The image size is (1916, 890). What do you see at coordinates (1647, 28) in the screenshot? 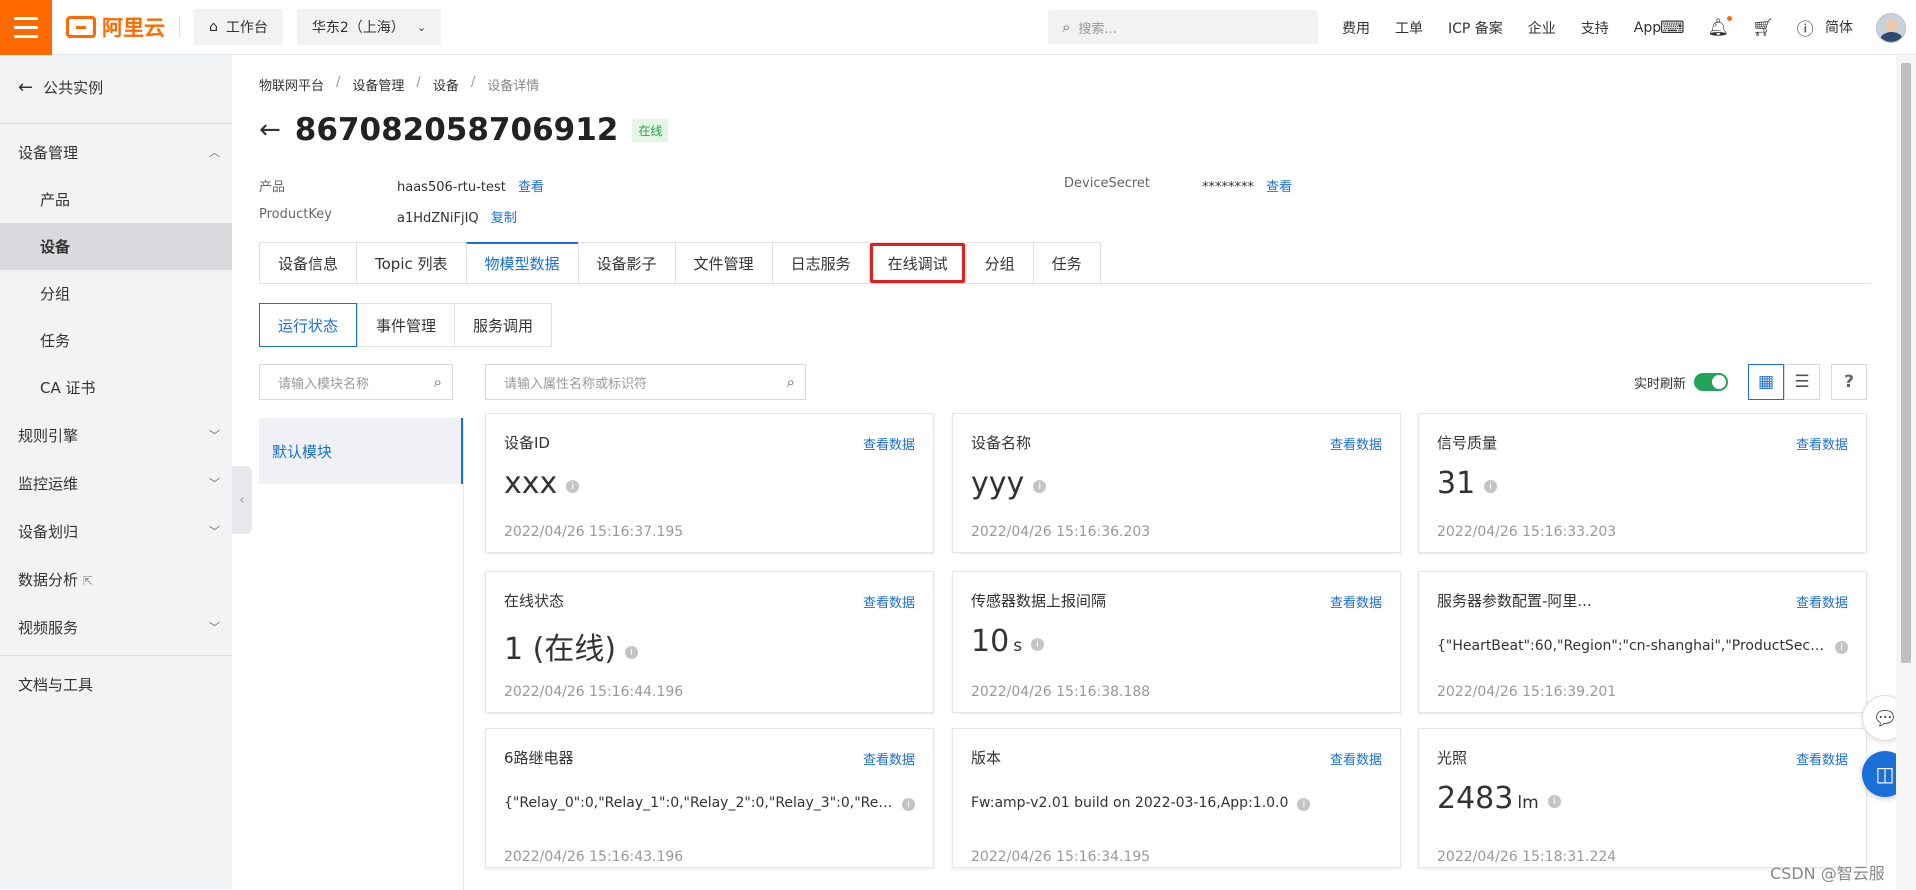
I see `top-link-app: App` at bounding box center [1647, 28].